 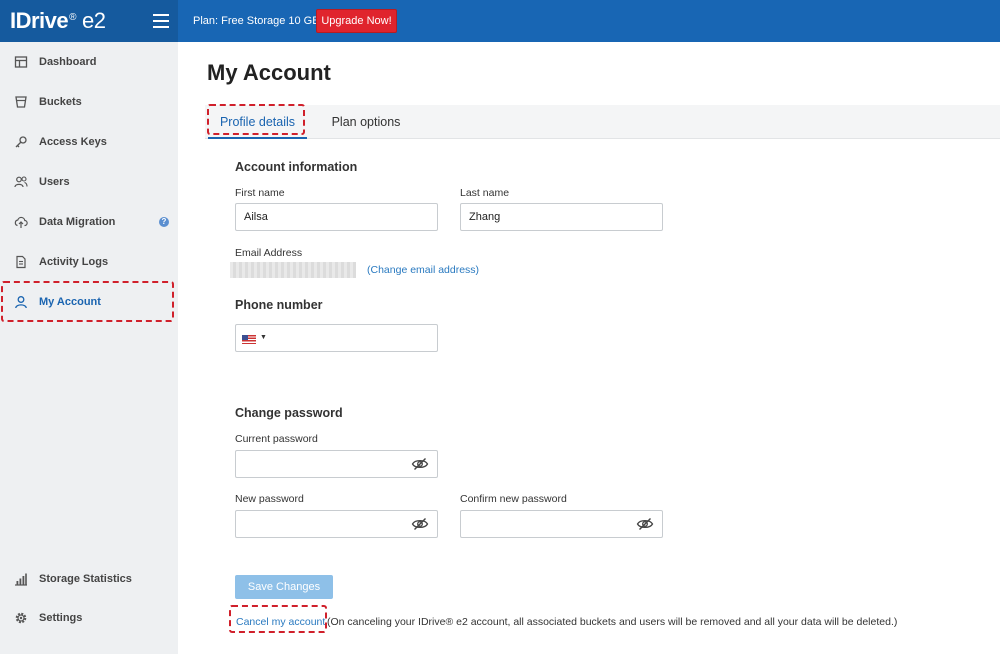 What do you see at coordinates (77, 222) in the screenshot?
I see `sidebar-item-label: Data Migration` at bounding box center [77, 222].